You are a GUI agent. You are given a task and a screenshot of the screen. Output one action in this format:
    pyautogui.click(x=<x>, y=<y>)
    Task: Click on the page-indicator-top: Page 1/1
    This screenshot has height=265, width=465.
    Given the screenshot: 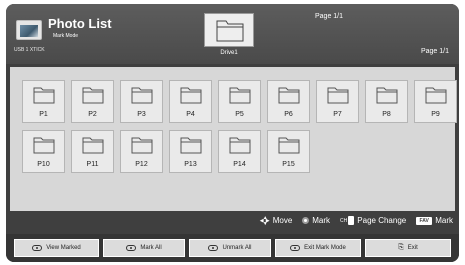 What is the action you would take?
    pyautogui.click(x=329, y=16)
    